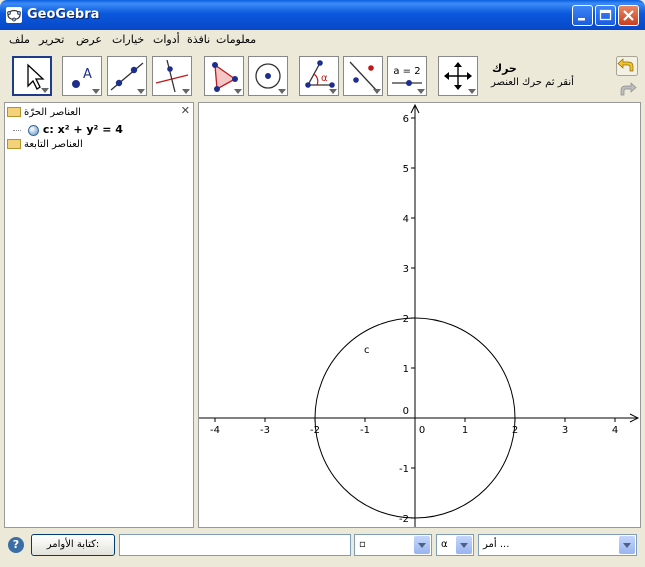 The image size is (645, 567). Describe the element at coordinates (89, 39) in the screenshot. I see `menu-view: عرض` at that location.